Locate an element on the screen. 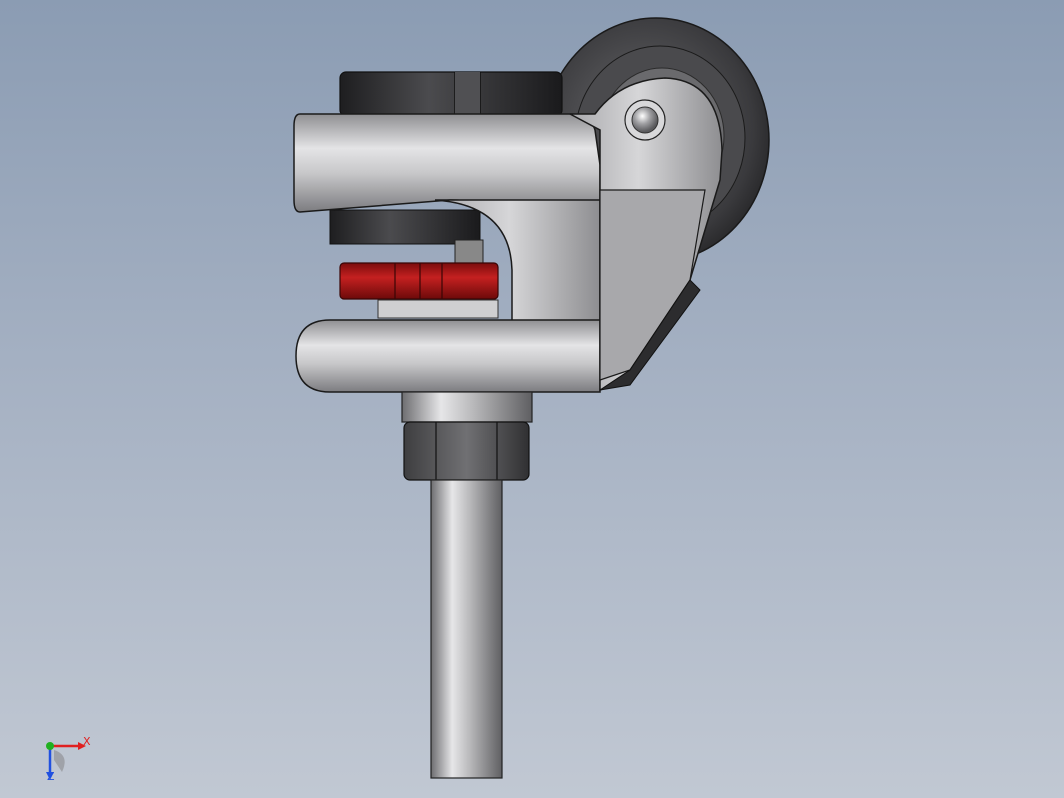  washer is located at coordinates (438, 309).